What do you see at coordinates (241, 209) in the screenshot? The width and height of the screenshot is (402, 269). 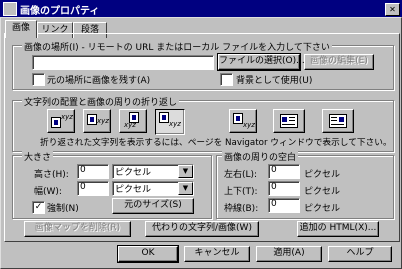 I see `border-label: 枠線(B):` at bounding box center [241, 209].